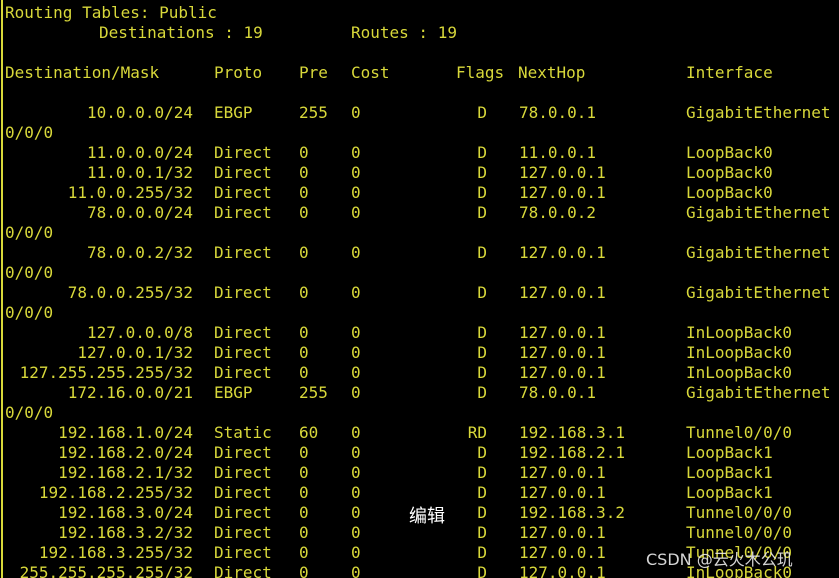 This screenshot has width=839, height=578. Describe the element at coordinates (140, 332) in the screenshot. I see `route-destination: 127.0.0.0/8` at that location.